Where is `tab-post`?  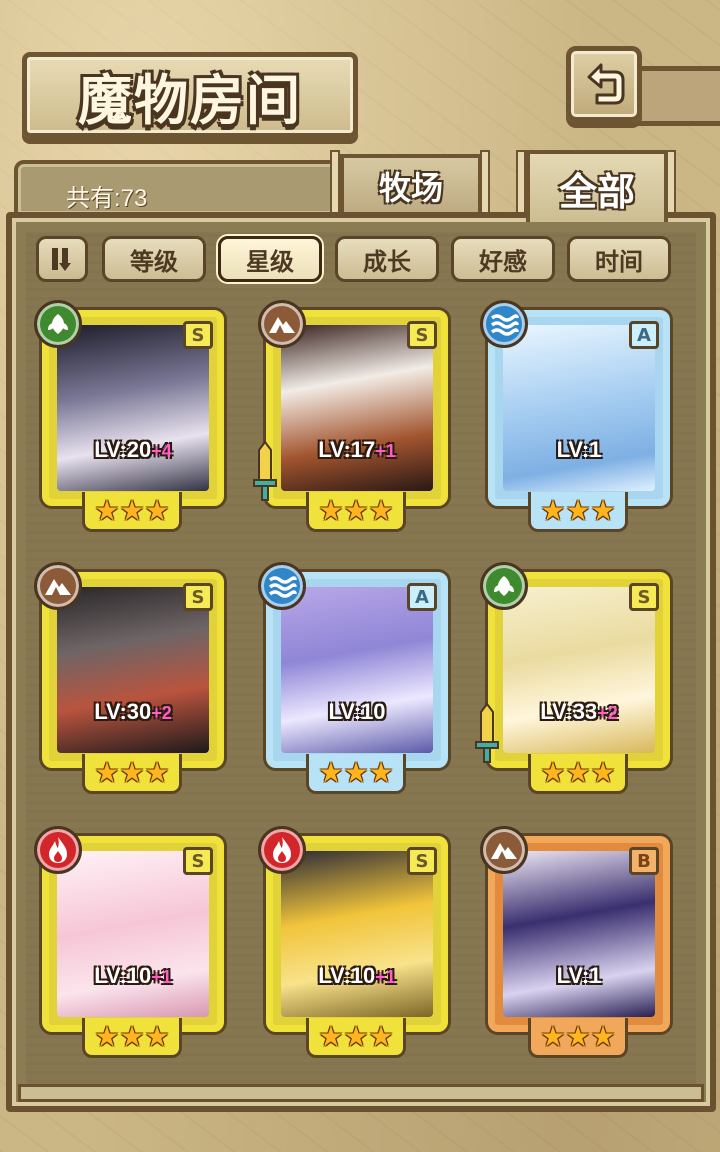 tab-post is located at coordinates (335, 185).